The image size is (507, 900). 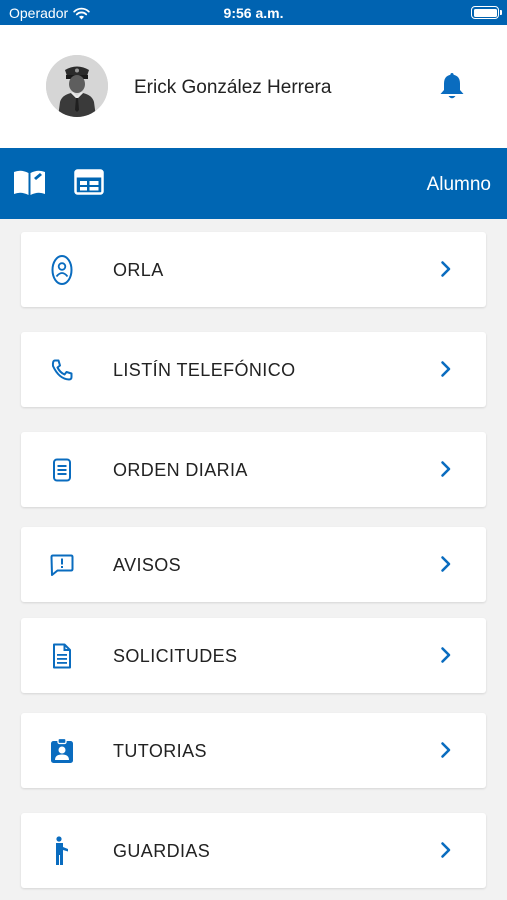 I want to click on menu-item-label: ORDEN DIARIA, so click(x=180, y=470).